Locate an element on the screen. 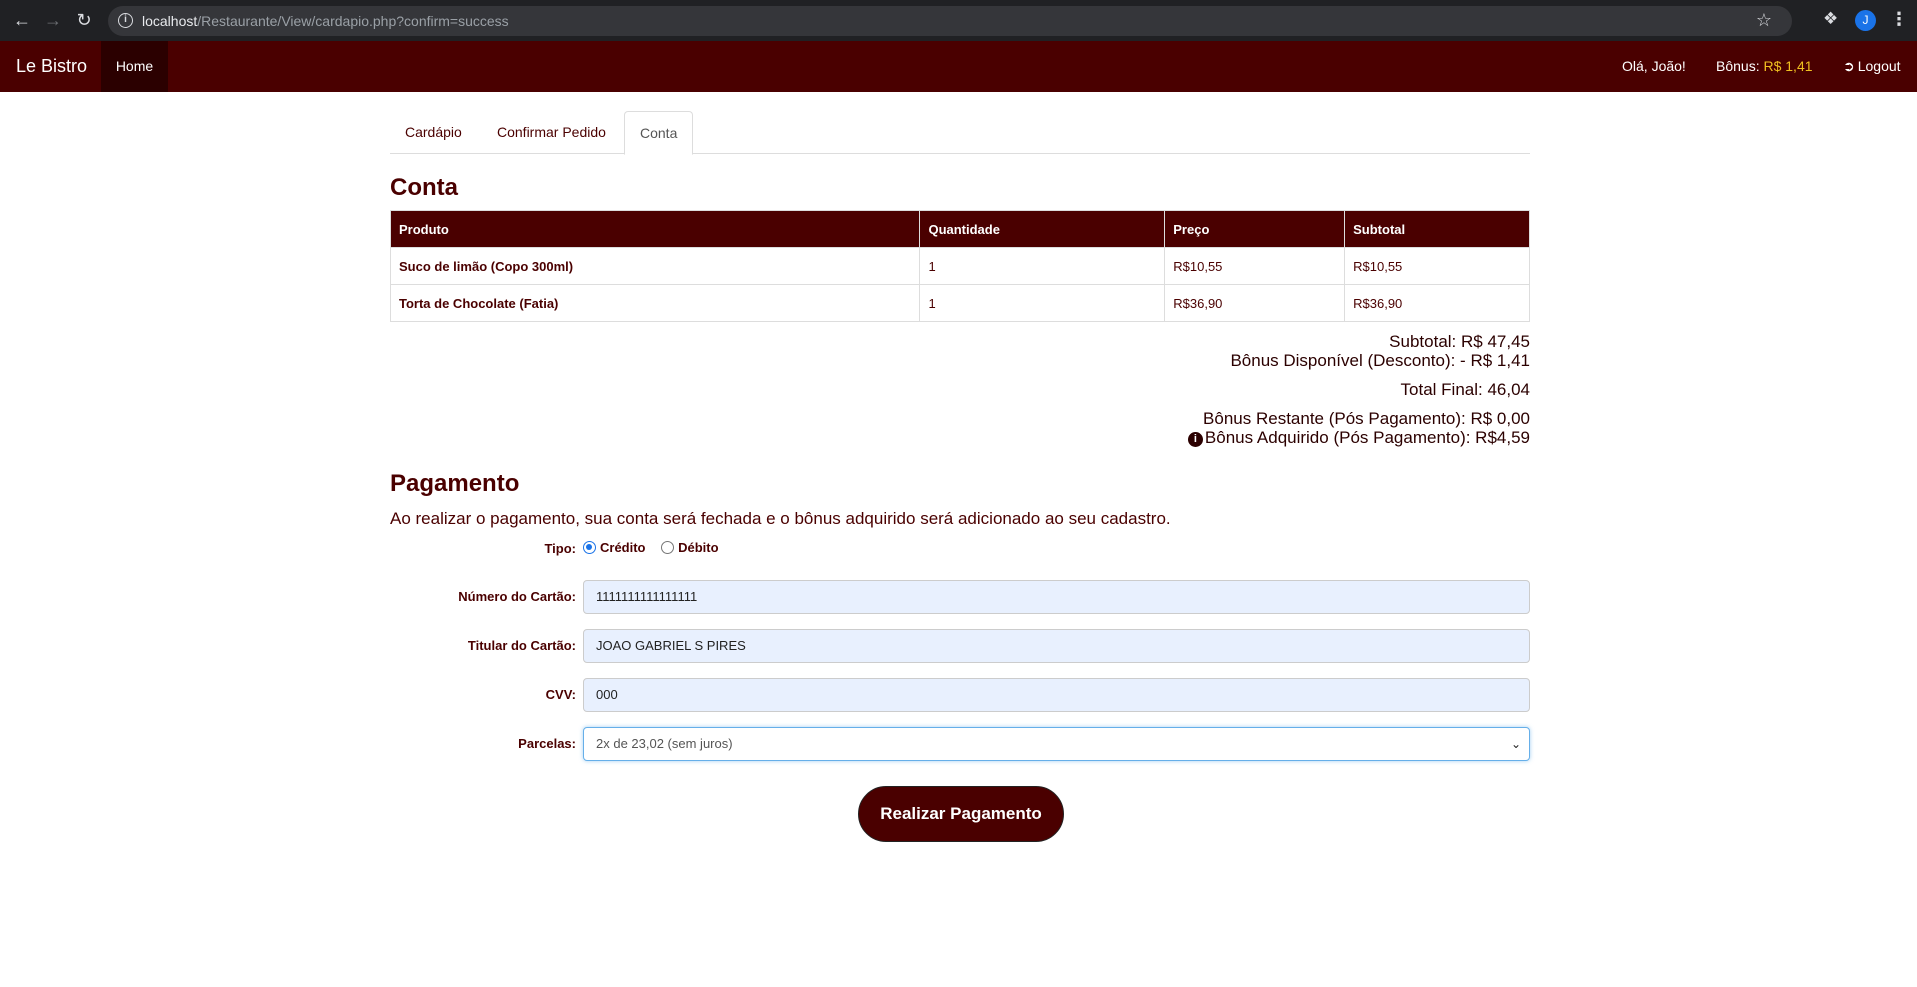 Image resolution: width=1917 pixels, height=987 pixels. column-header: Produto is located at coordinates (655, 229).